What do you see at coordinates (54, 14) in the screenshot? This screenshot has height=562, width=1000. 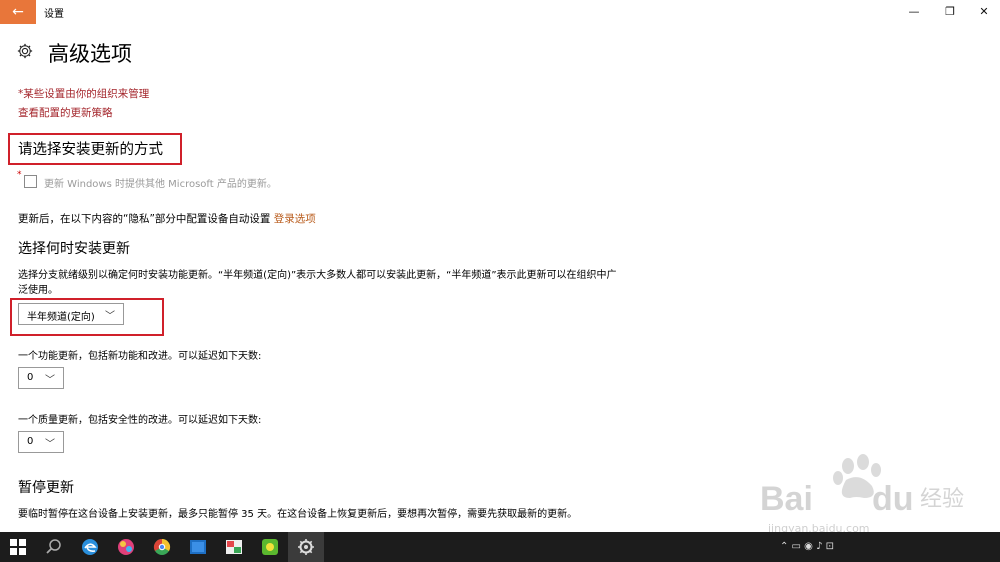 I see `window-title: 设置` at bounding box center [54, 14].